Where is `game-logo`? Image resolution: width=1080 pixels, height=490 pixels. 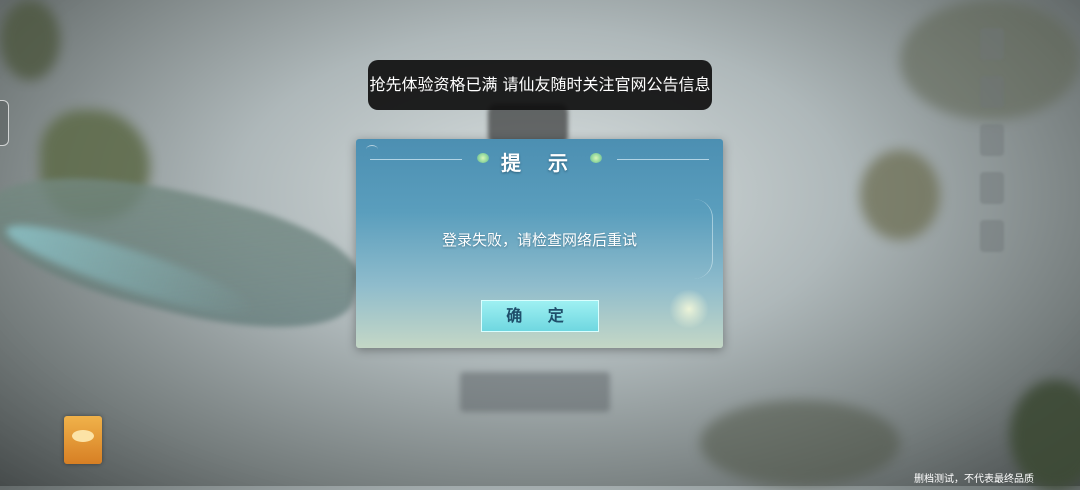 game-logo is located at coordinates (528, 124).